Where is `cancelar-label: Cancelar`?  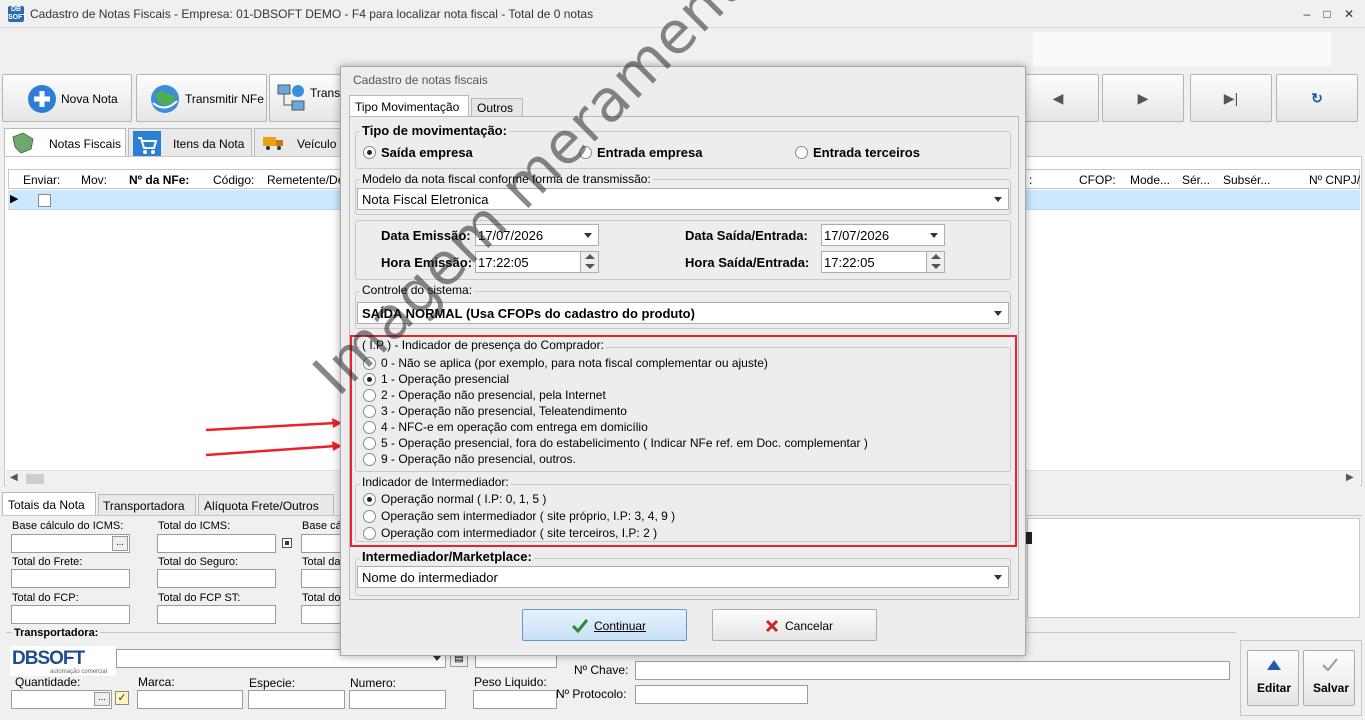 cancelar-label: Cancelar is located at coordinates (809, 626).